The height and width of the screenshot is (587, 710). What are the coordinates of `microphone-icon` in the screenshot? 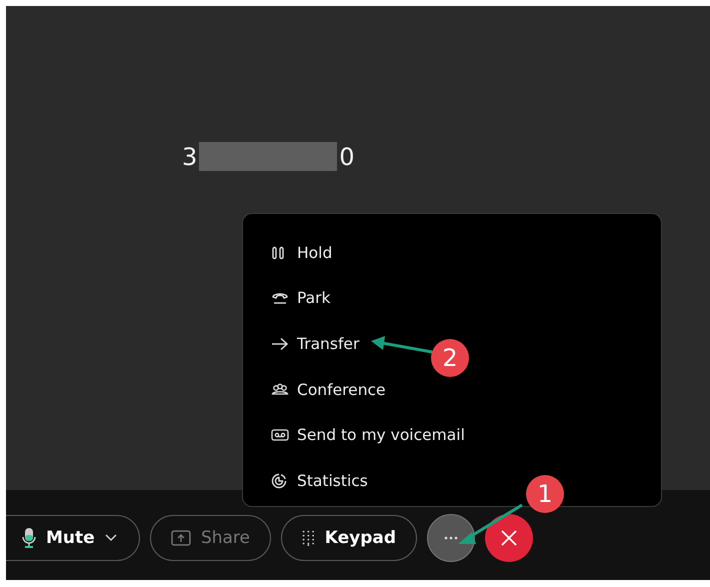 It's located at (29, 538).